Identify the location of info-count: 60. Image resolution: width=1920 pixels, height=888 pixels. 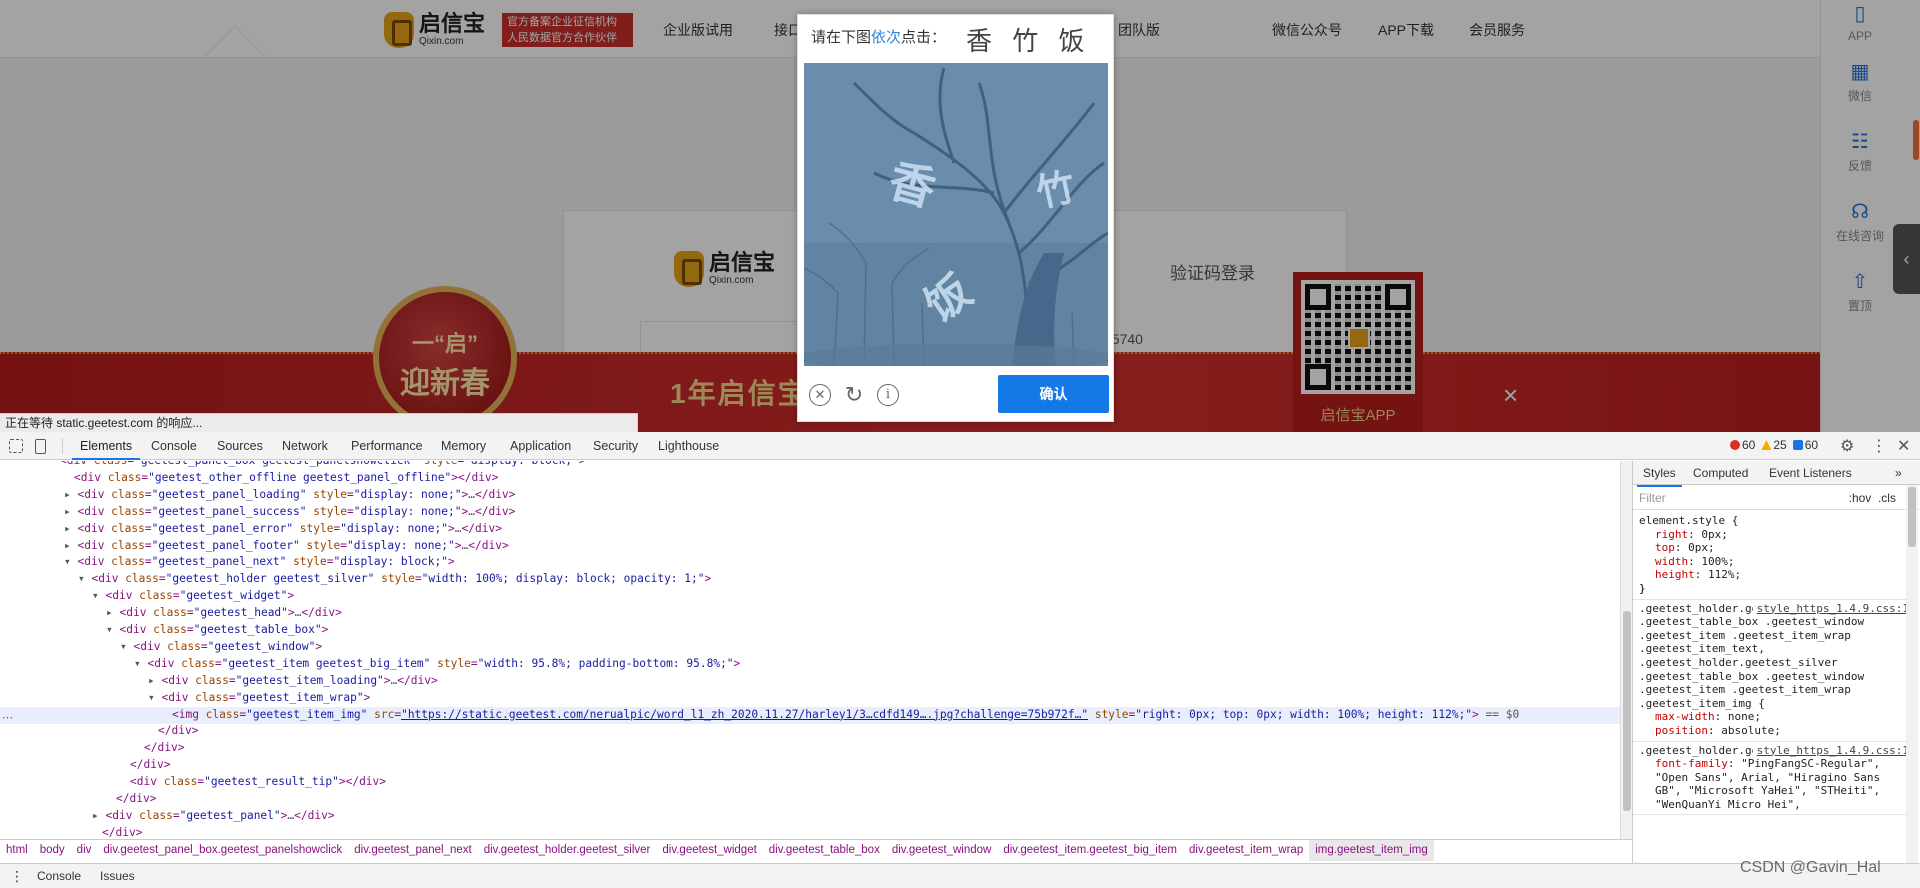
(1805, 445).